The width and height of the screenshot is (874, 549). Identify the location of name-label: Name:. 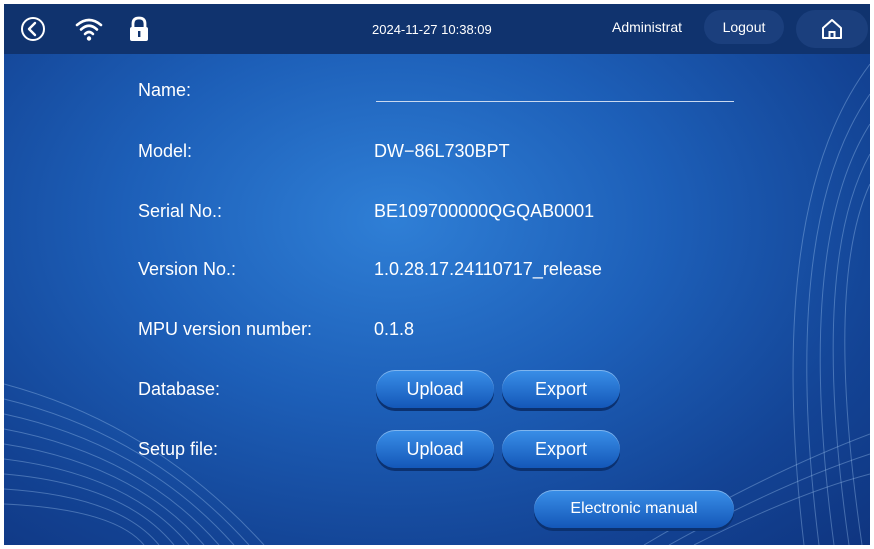
(165, 90).